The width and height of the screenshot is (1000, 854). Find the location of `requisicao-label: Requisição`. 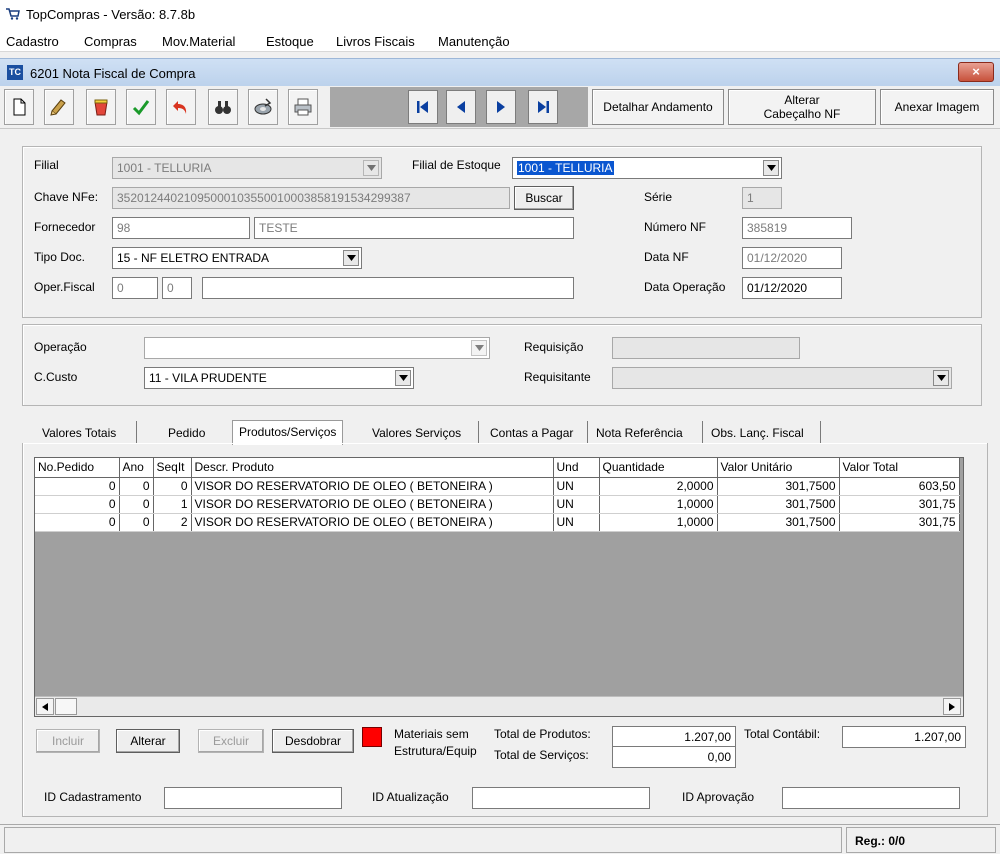

requisicao-label: Requisição is located at coordinates (554, 347).